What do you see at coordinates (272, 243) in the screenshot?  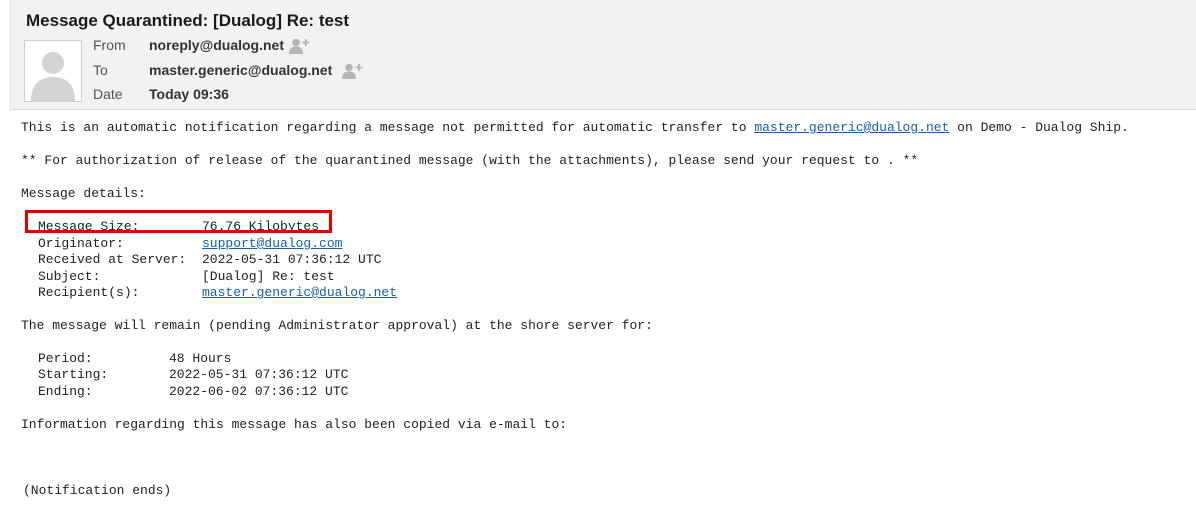 I see `detail-originator-link: support@dualog.com` at bounding box center [272, 243].